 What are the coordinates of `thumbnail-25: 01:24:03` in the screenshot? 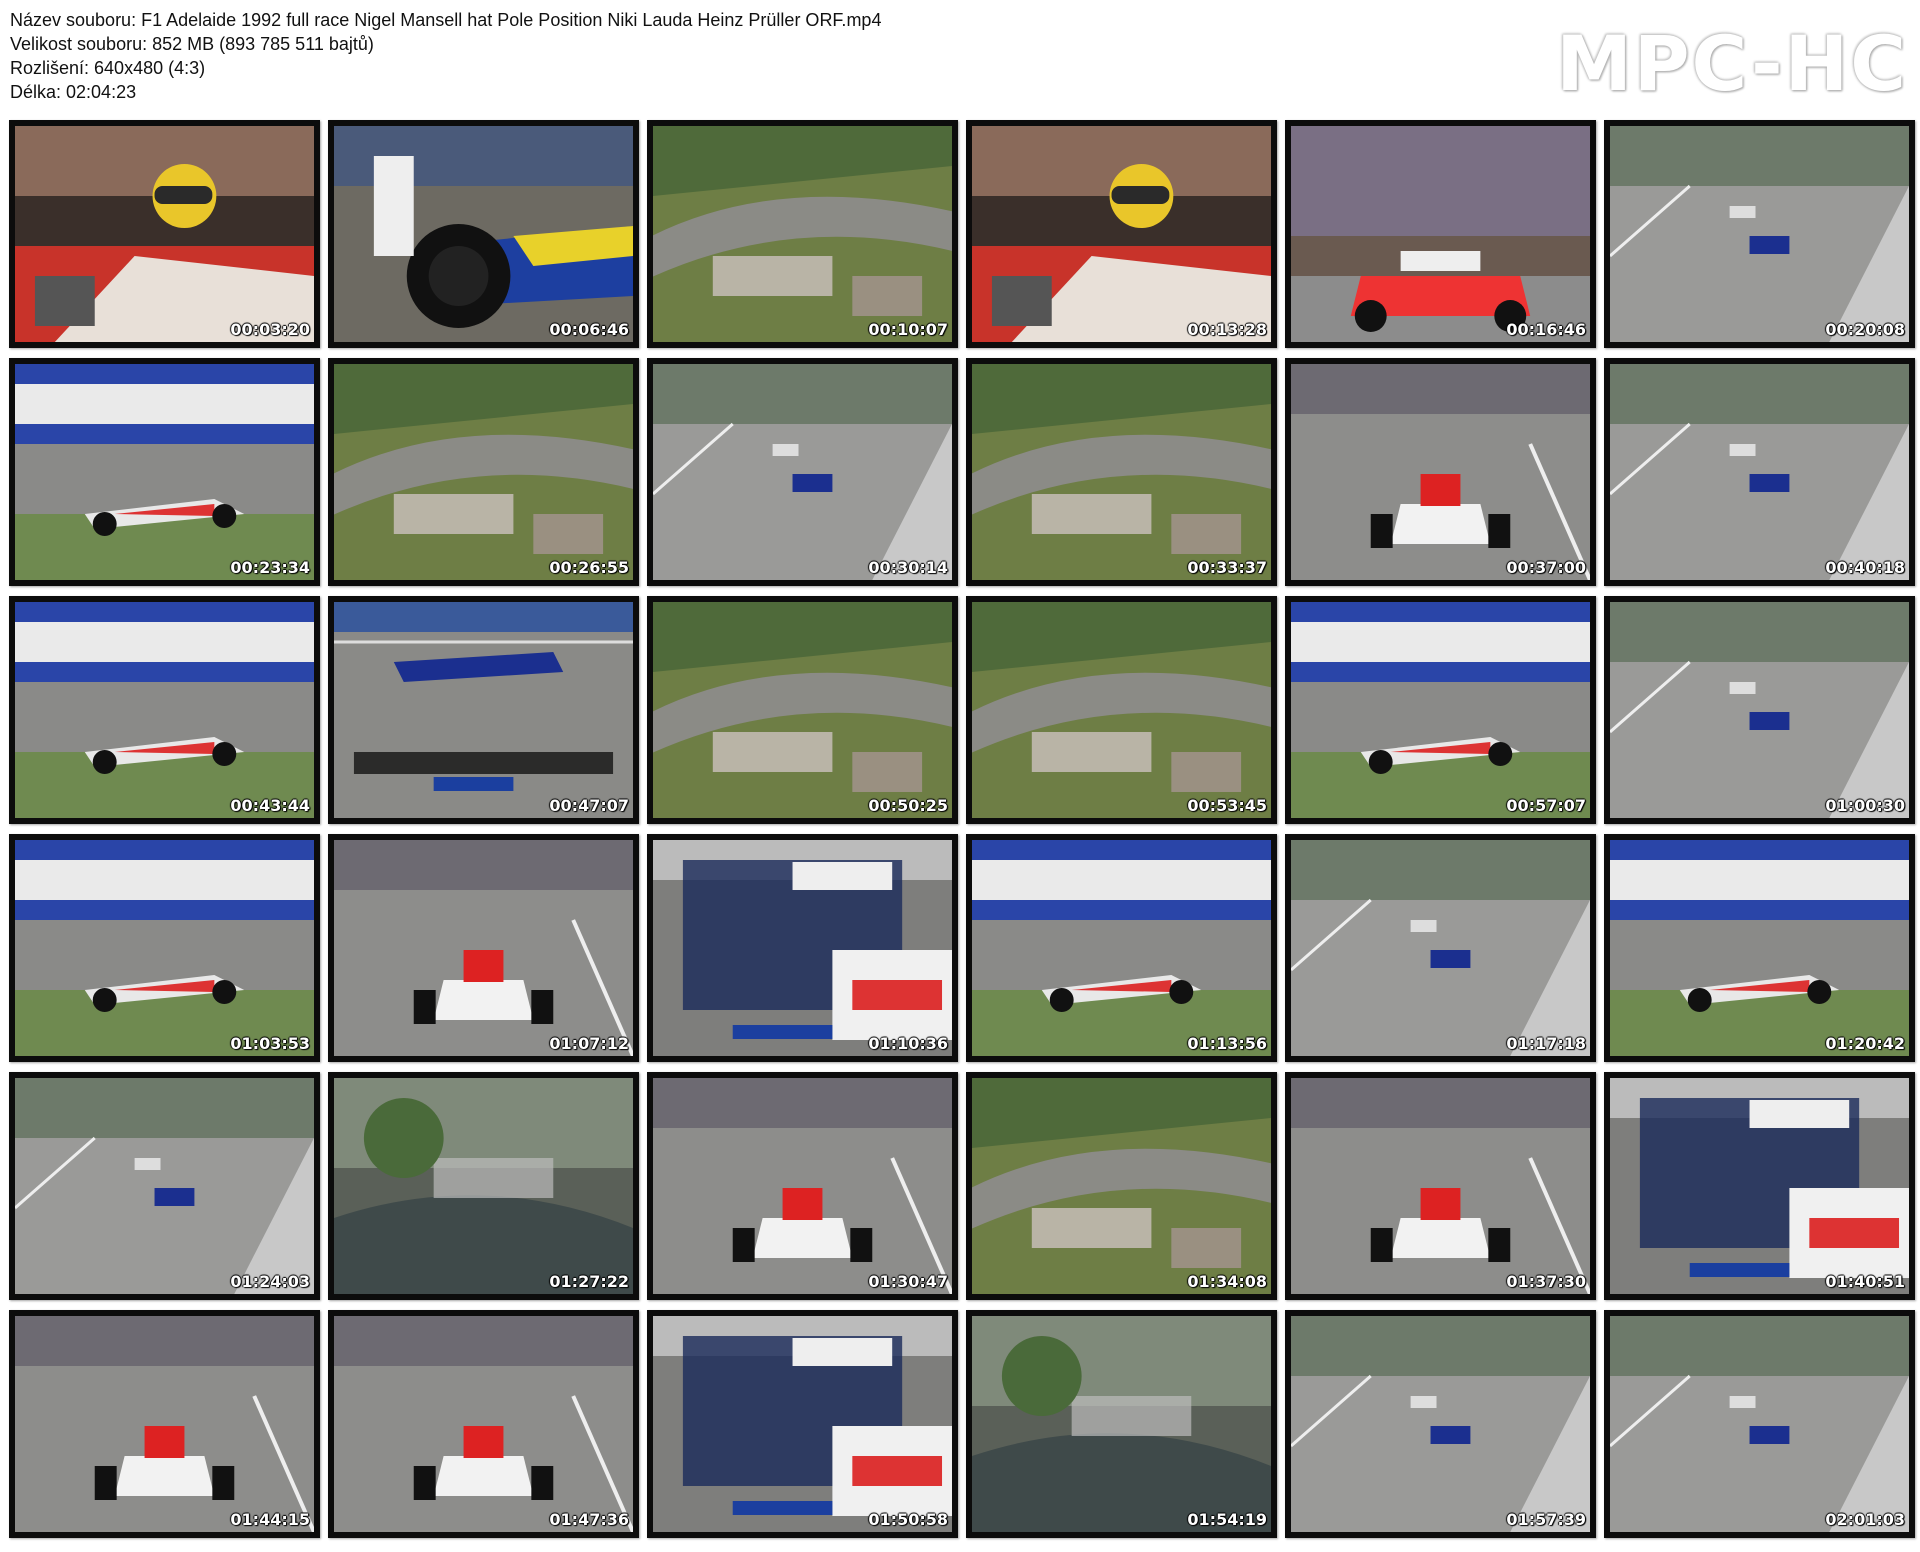 It's located at (164, 1186).